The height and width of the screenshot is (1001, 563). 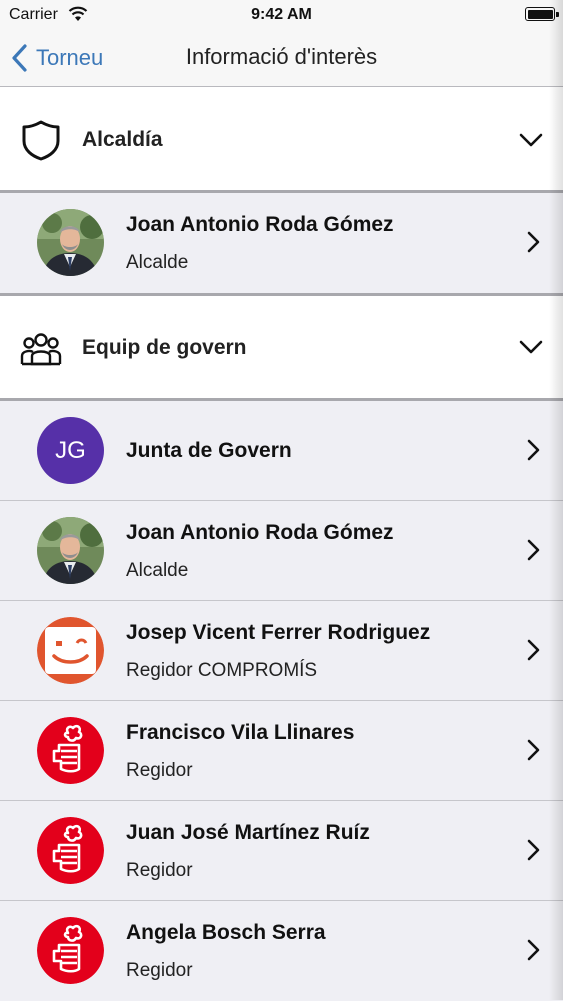 I want to click on navigation-bar: Torneu Informació d'interès, so click(x=281, y=58).